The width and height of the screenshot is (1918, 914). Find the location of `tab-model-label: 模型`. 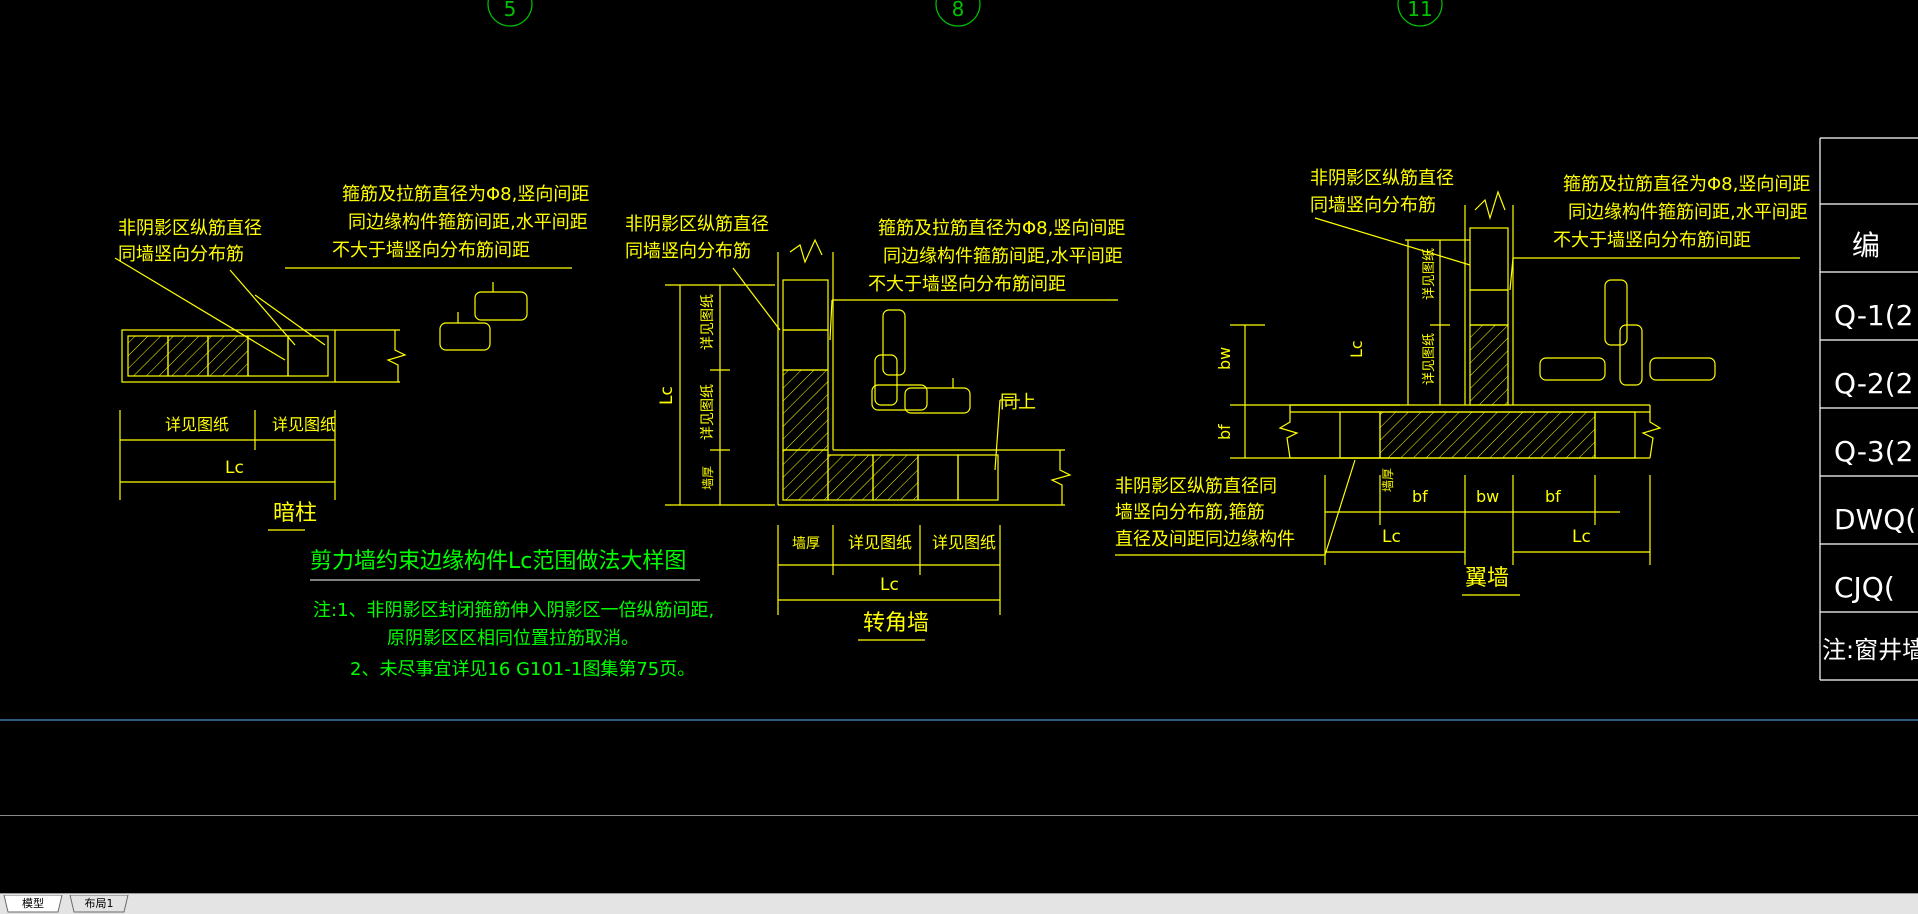

tab-model-label: 模型 is located at coordinates (33, 903).